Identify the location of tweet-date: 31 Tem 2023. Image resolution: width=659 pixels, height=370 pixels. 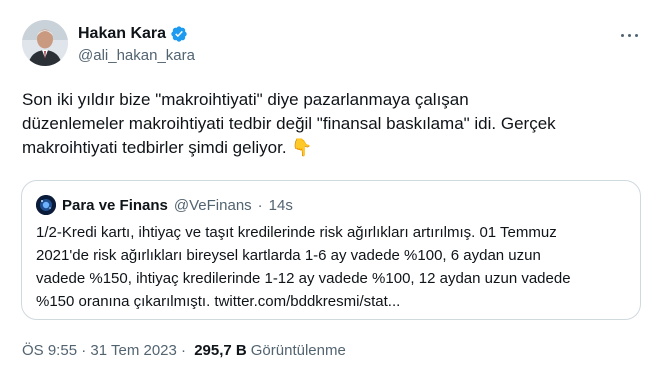
(133, 350).